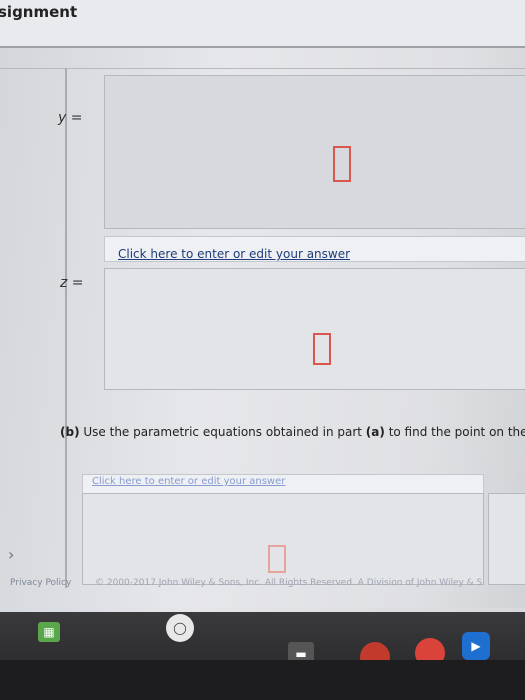 The height and width of the screenshot is (700, 525). I want to click on z-answer-placeholder, so click(322, 349).